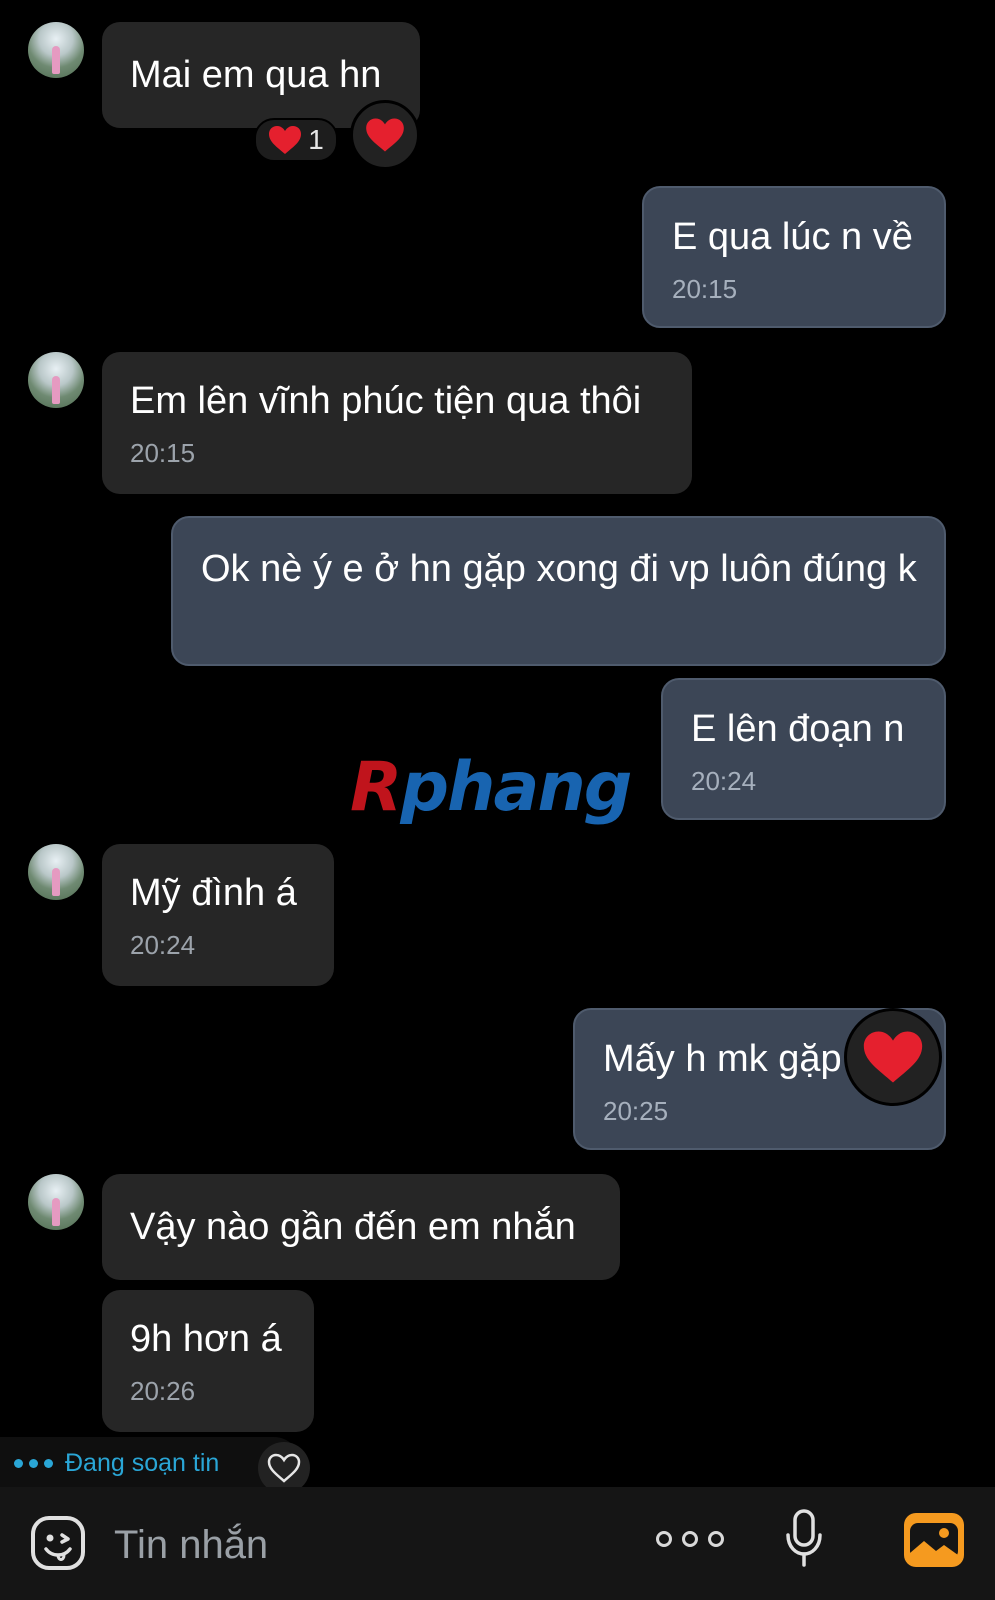 Image resolution: width=995 pixels, height=1600 pixels. I want to click on message-time: 20:25, so click(636, 1111).